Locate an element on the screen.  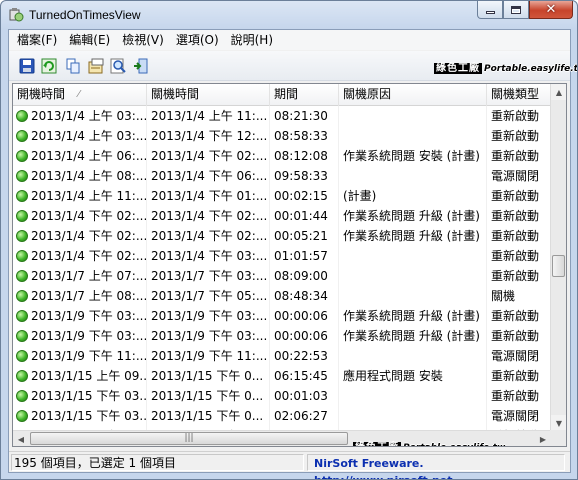
cell-text: 08:21:30 is located at coordinates (301, 116).